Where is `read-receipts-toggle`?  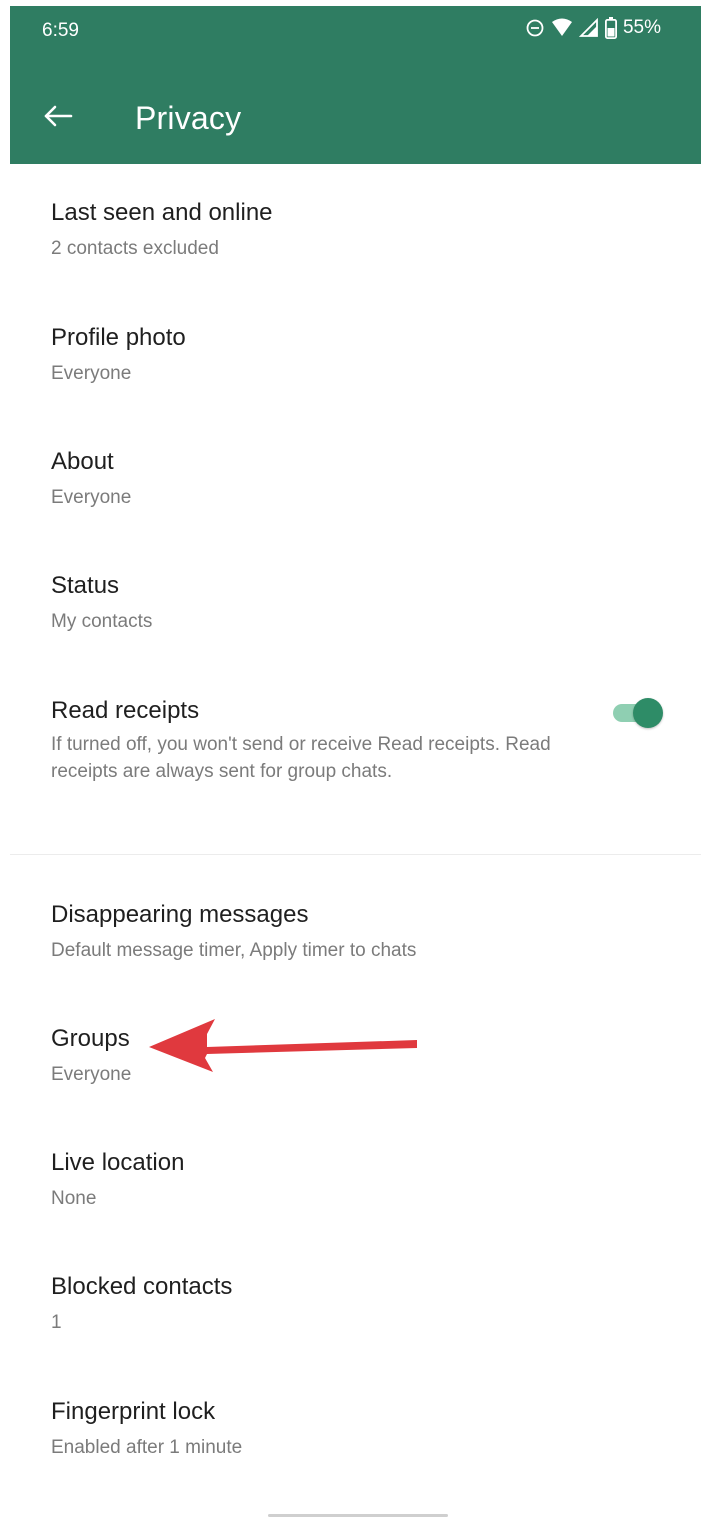 read-receipts-toggle is located at coordinates (637, 713).